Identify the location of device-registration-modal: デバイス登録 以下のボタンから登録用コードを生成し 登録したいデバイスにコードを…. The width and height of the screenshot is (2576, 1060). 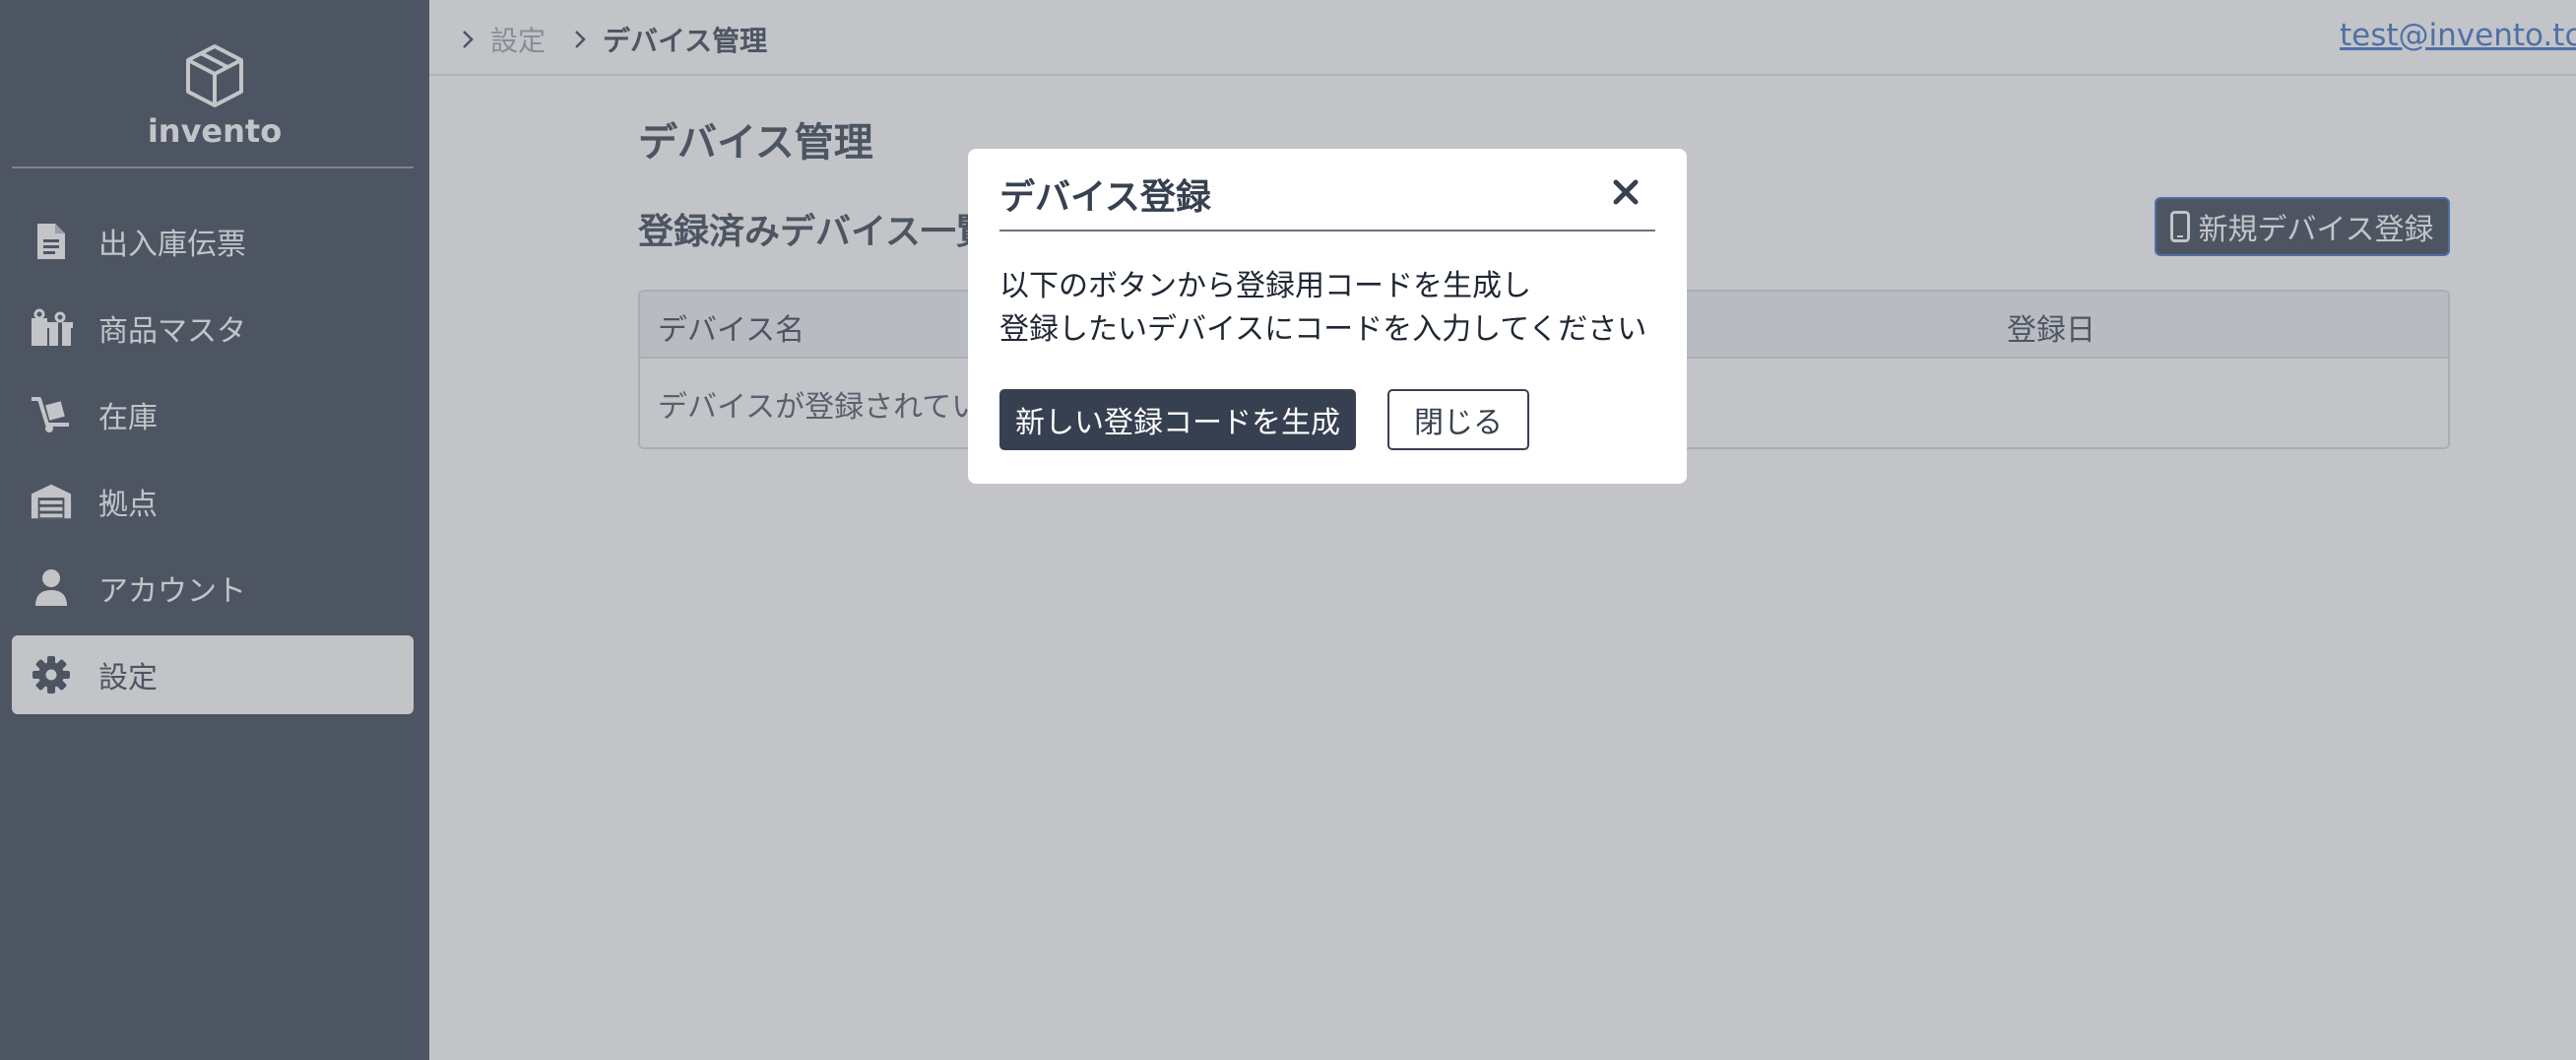
(1327, 316).